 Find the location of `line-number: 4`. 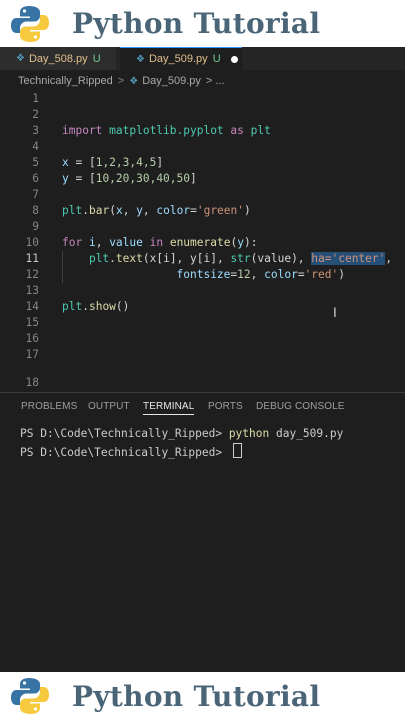

line-number: 4 is located at coordinates (35, 146).